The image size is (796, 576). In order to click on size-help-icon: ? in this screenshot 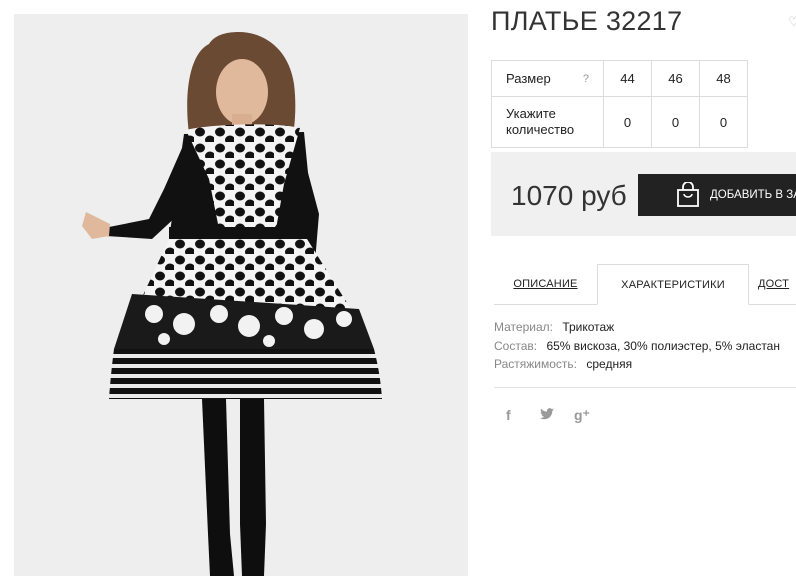, I will do `click(586, 79)`.